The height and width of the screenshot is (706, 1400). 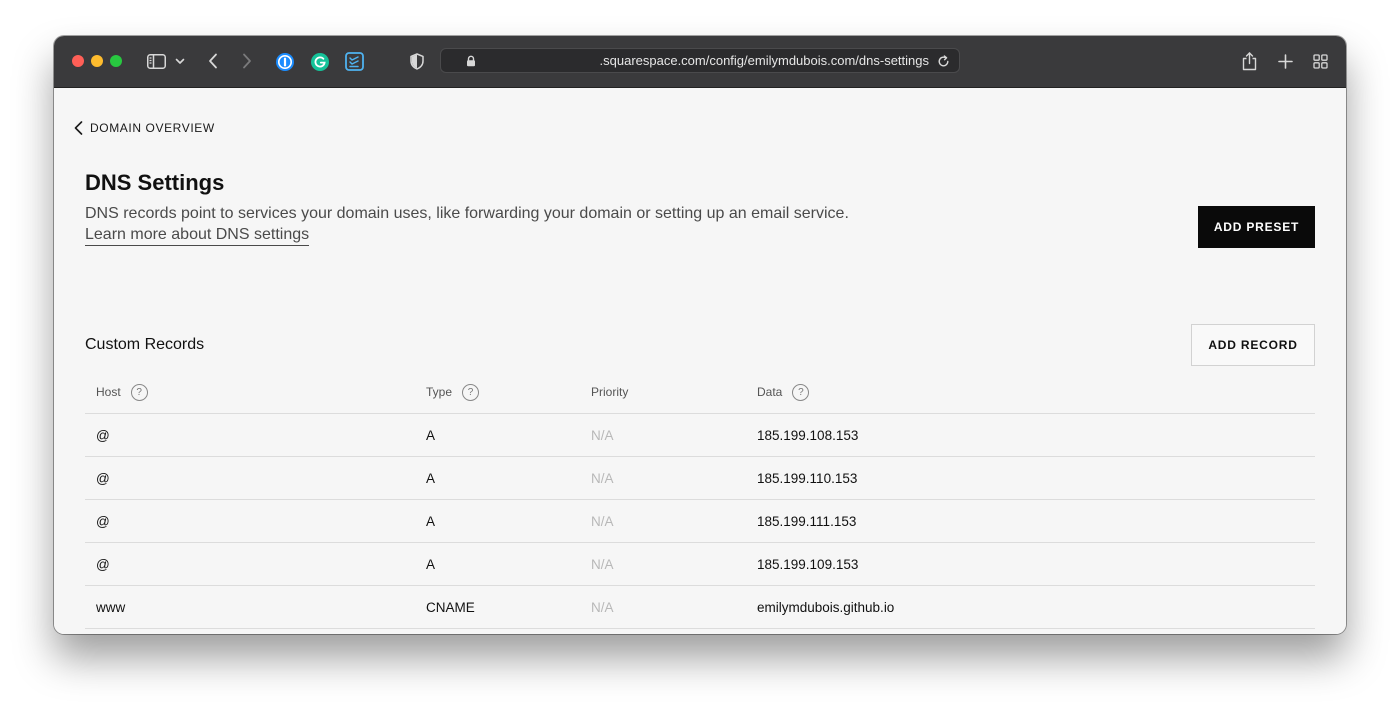 What do you see at coordinates (808, 435) in the screenshot?
I see `record-data: 185.199.108.153` at bounding box center [808, 435].